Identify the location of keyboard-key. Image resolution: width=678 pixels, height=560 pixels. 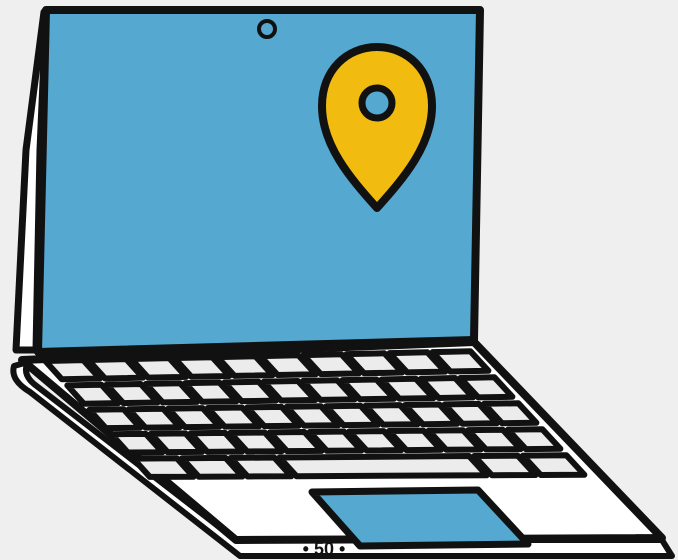
(383, 466).